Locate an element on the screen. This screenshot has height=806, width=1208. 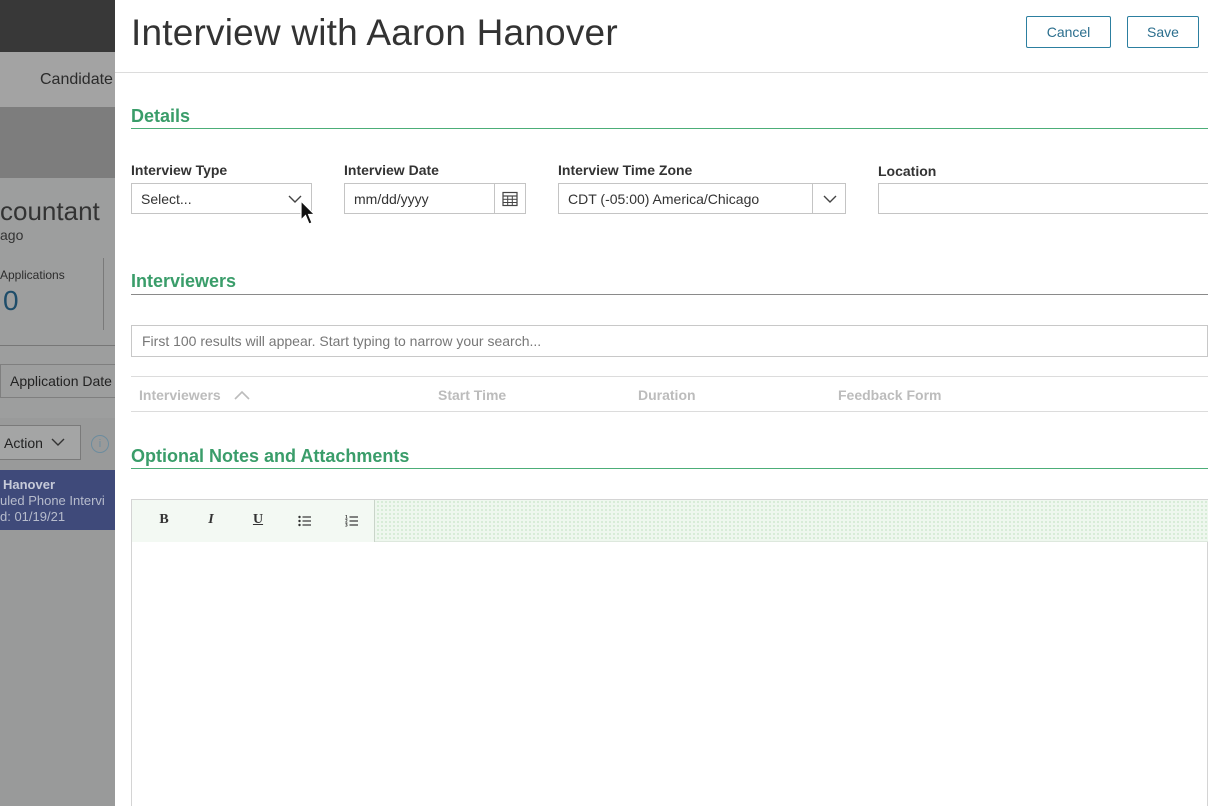
job-location: ago is located at coordinates (12, 235).